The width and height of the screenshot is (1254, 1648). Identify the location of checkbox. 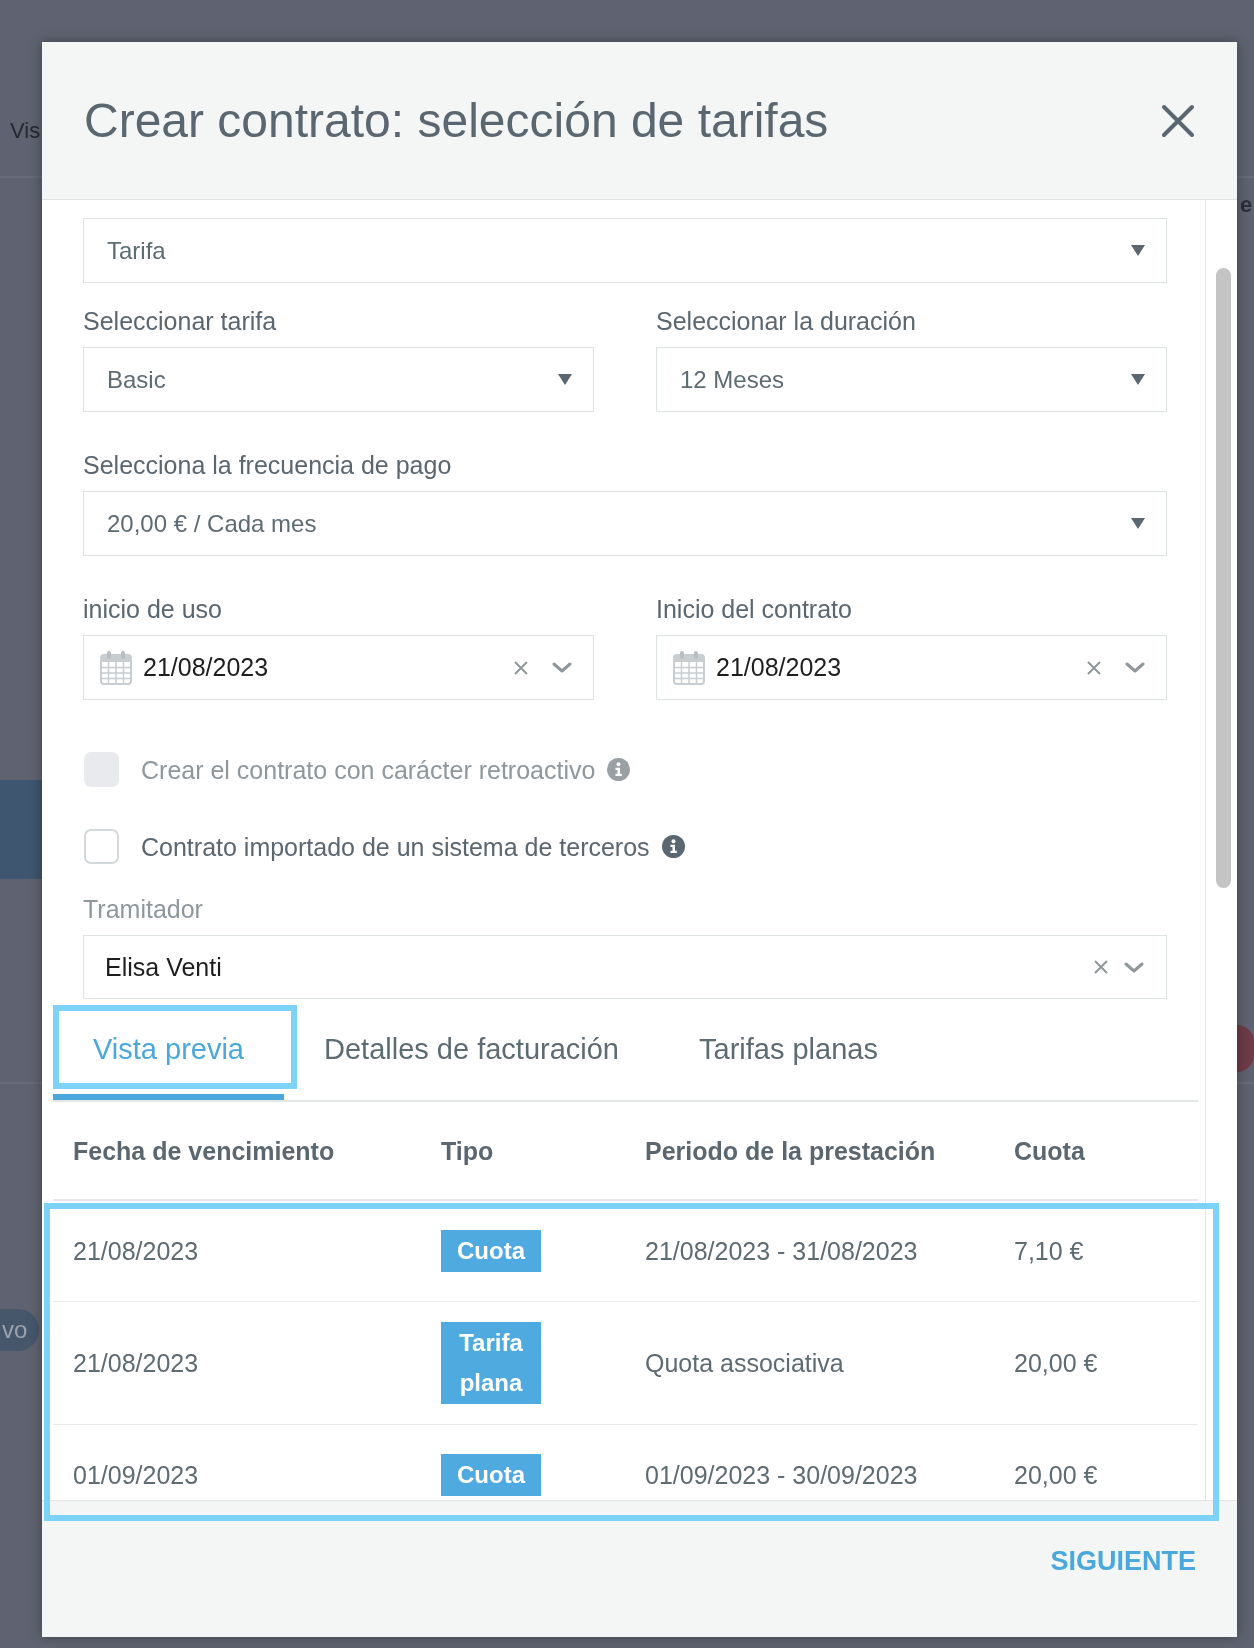
(101, 846).